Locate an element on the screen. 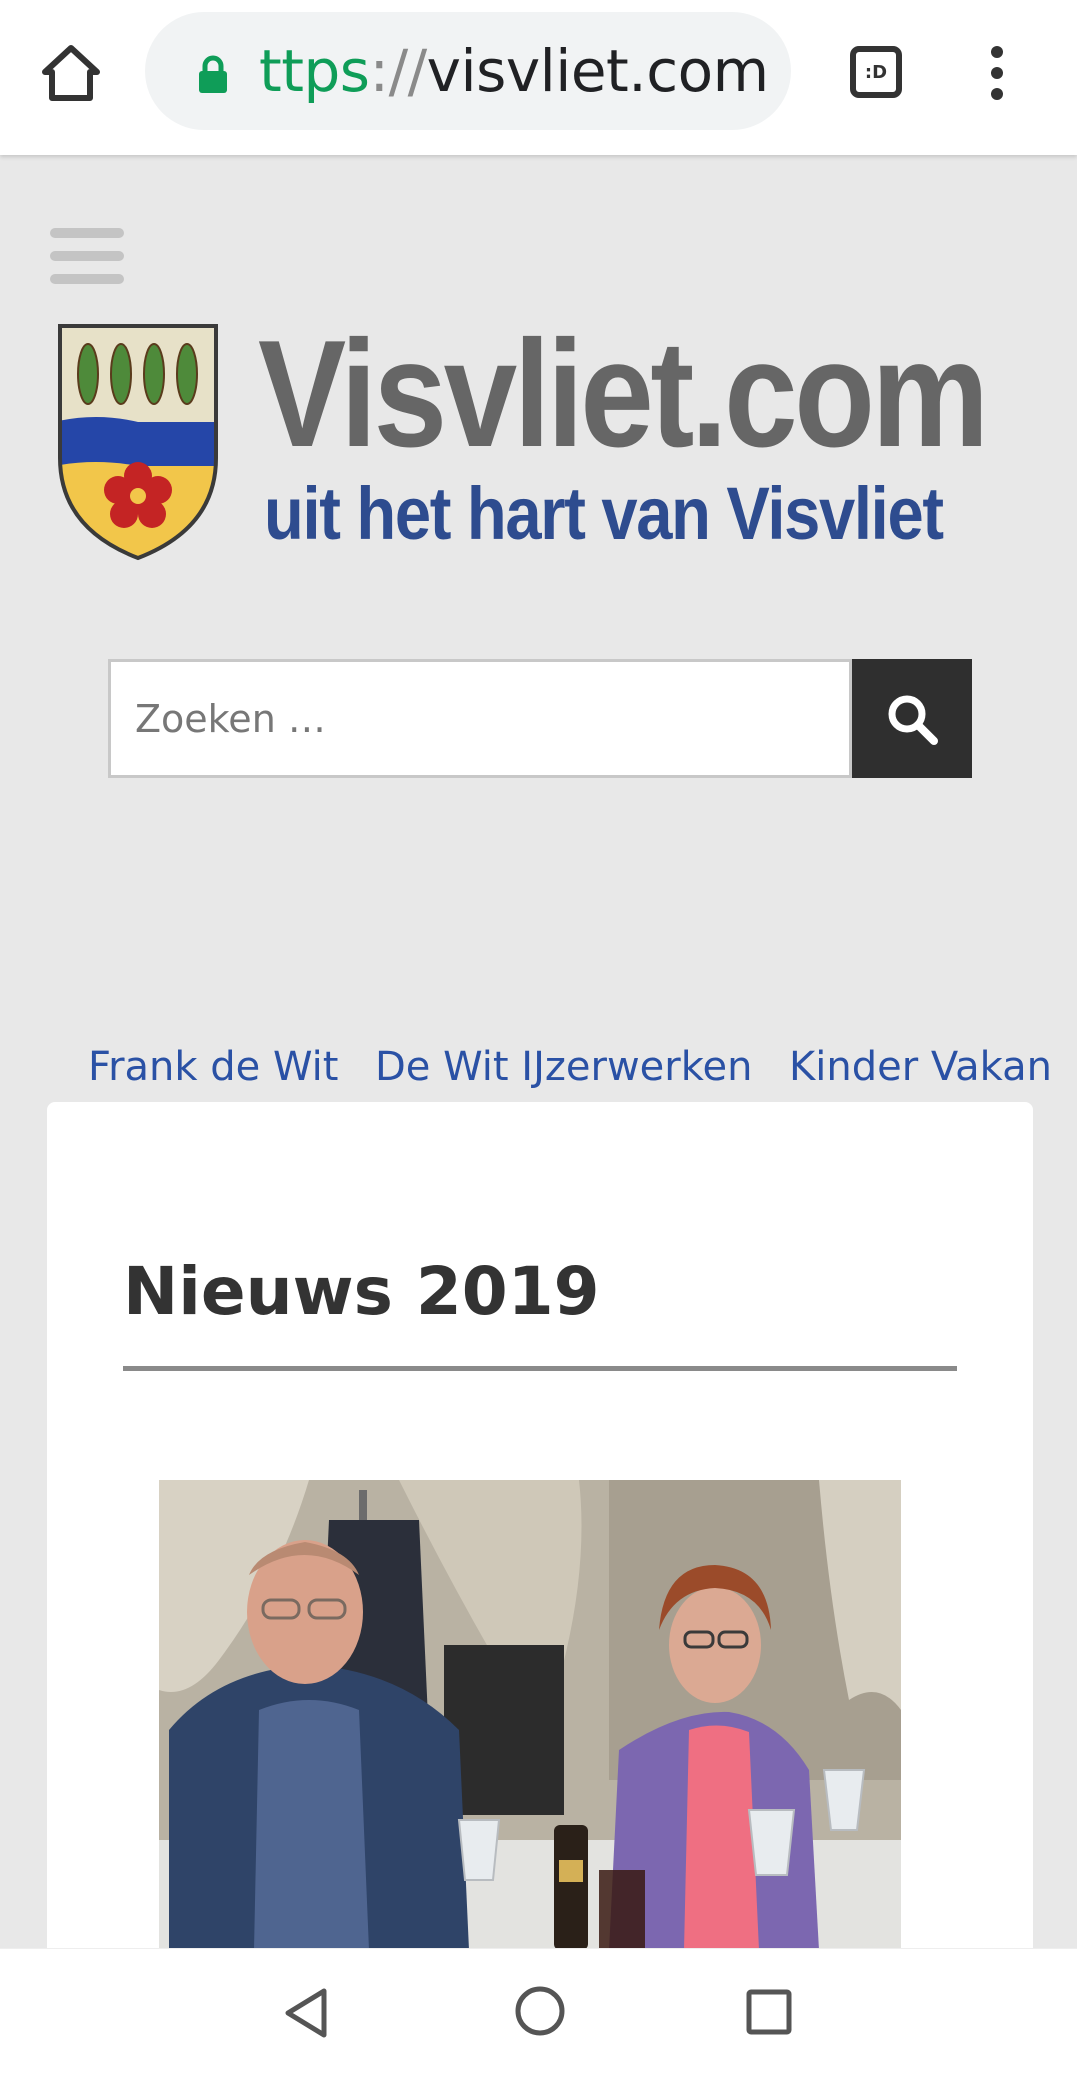 This screenshot has width=1077, height=2075. search-input is located at coordinates (480, 718).